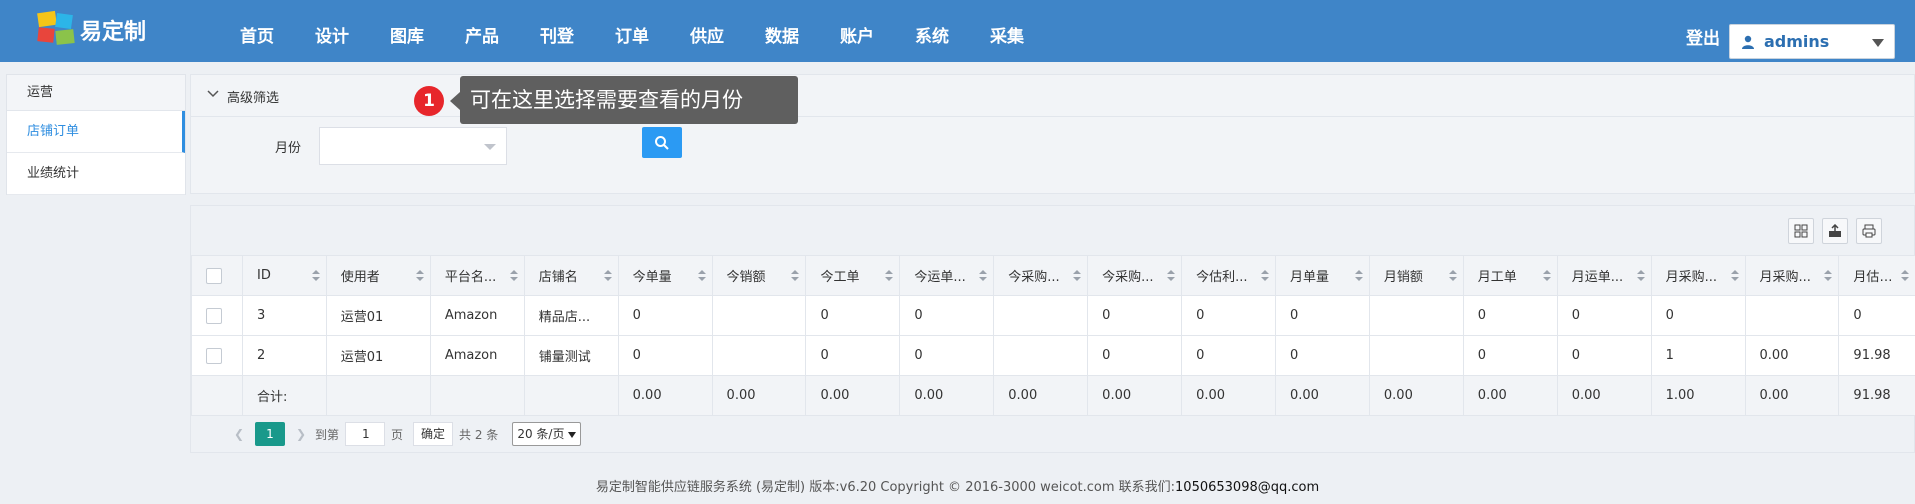  Describe the element at coordinates (662, 142) in the screenshot. I see `search-button` at that location.